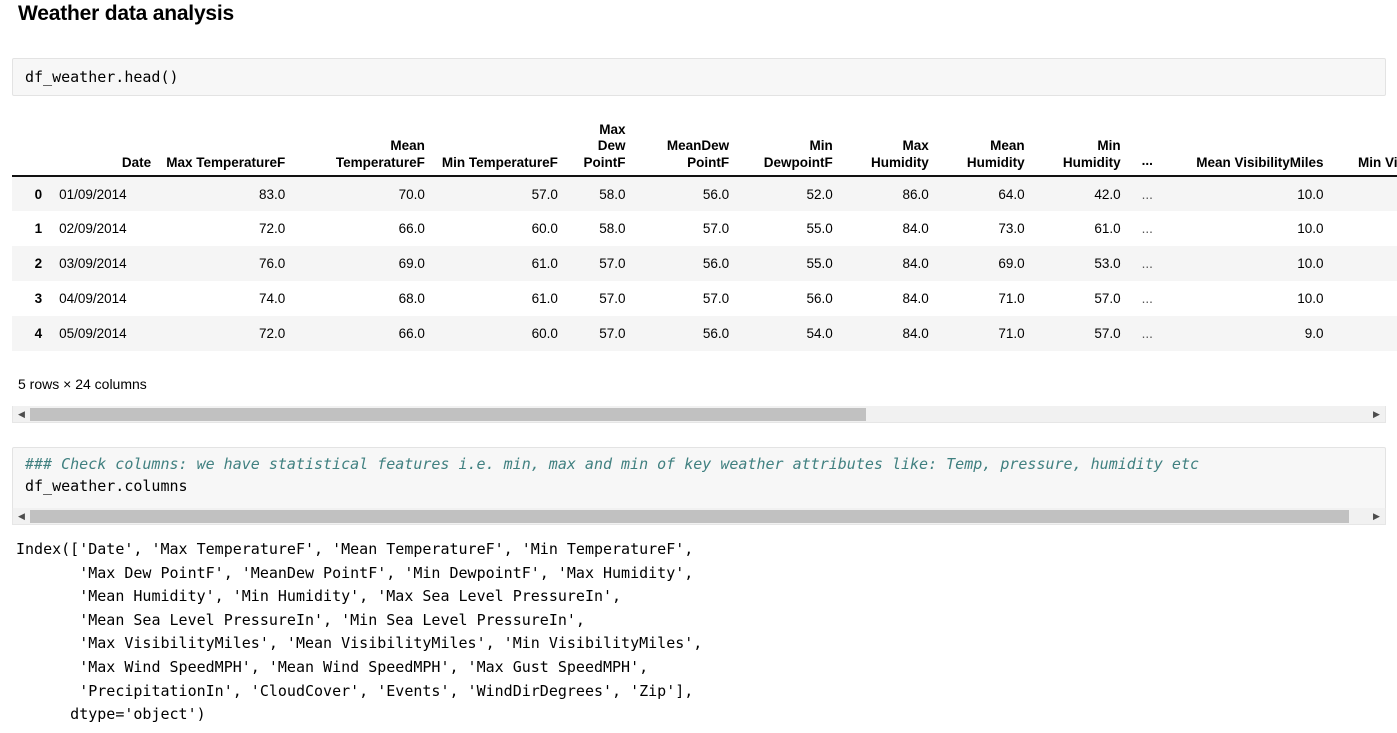 The height and width of the screenshot is (733, 1397). I want to click on column-header-meandew-pointf: MeanDew PointF, so click(684, 140).